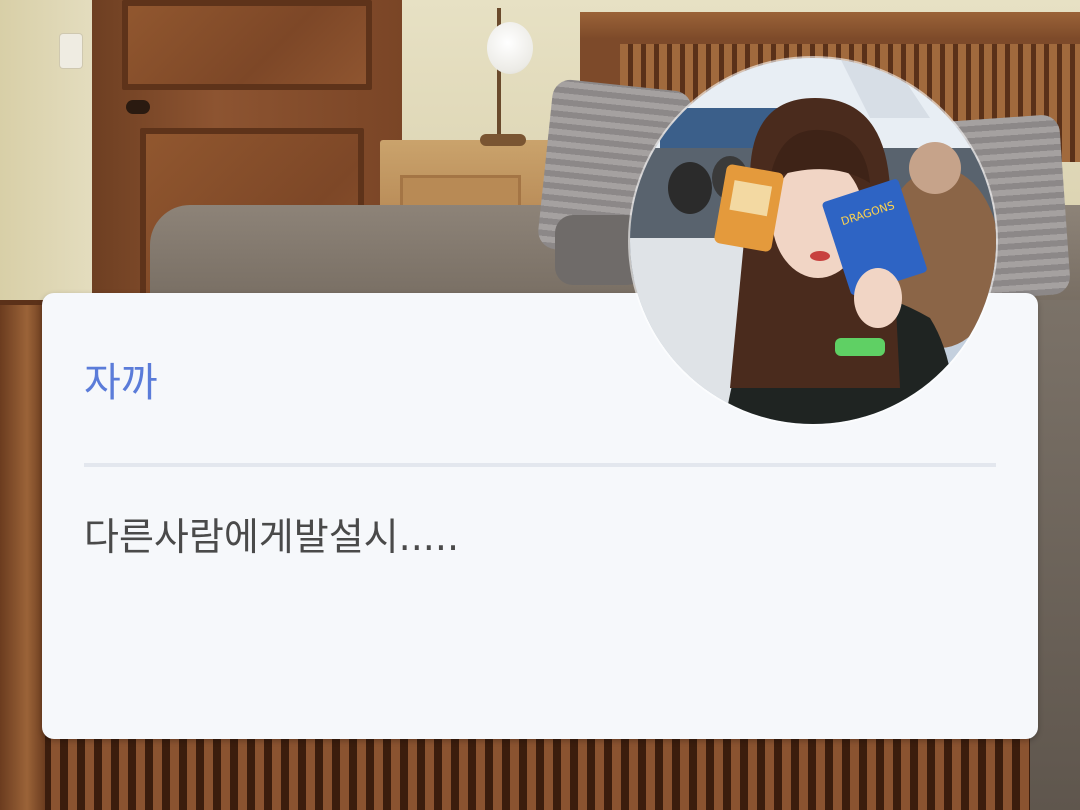 This screenshot has width=1080, height=810. I want to click on dialog-divider, so click(540, 465).